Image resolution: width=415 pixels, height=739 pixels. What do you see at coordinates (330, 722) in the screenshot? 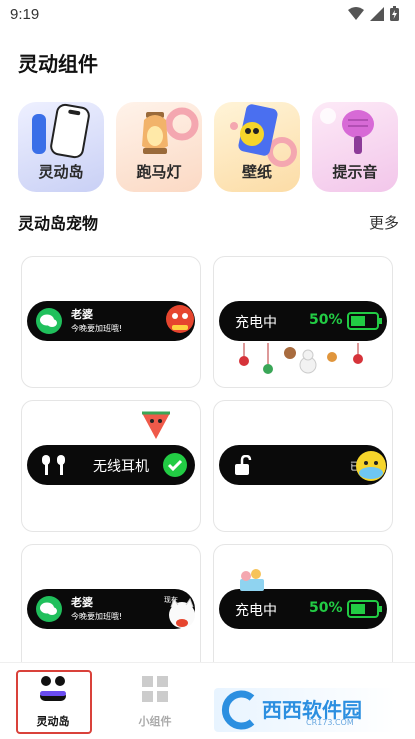
I see `watermark-sub: CR173.COM` at bounding box center [330, 722].